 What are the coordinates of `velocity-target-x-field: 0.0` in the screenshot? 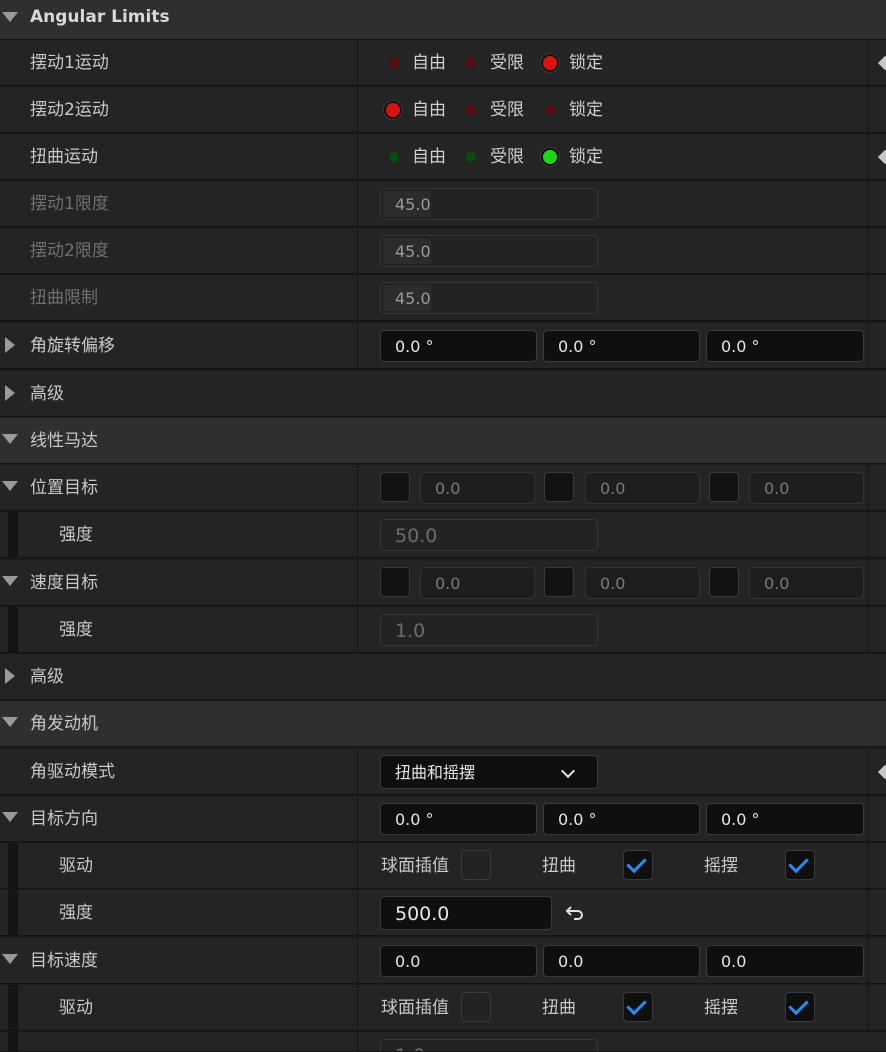 It's located at (477, 583).